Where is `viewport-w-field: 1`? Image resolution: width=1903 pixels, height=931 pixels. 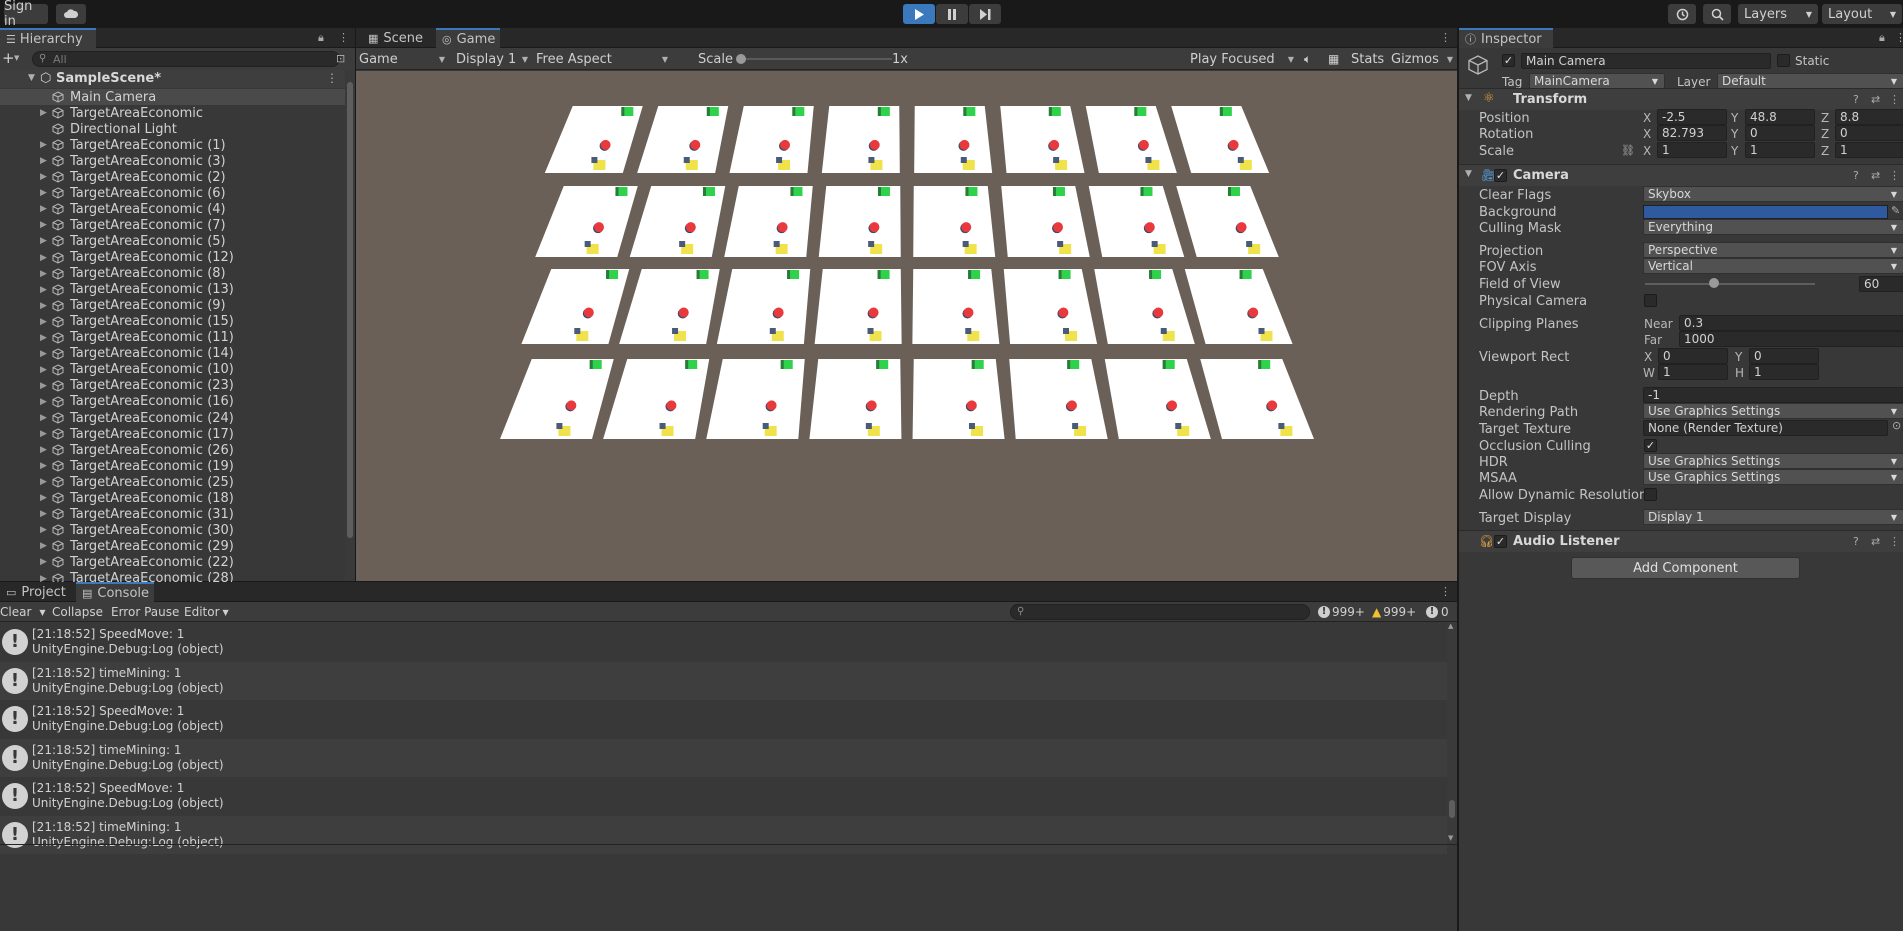 viewport-w-field: 1 is located at coordinates (1693, 372).